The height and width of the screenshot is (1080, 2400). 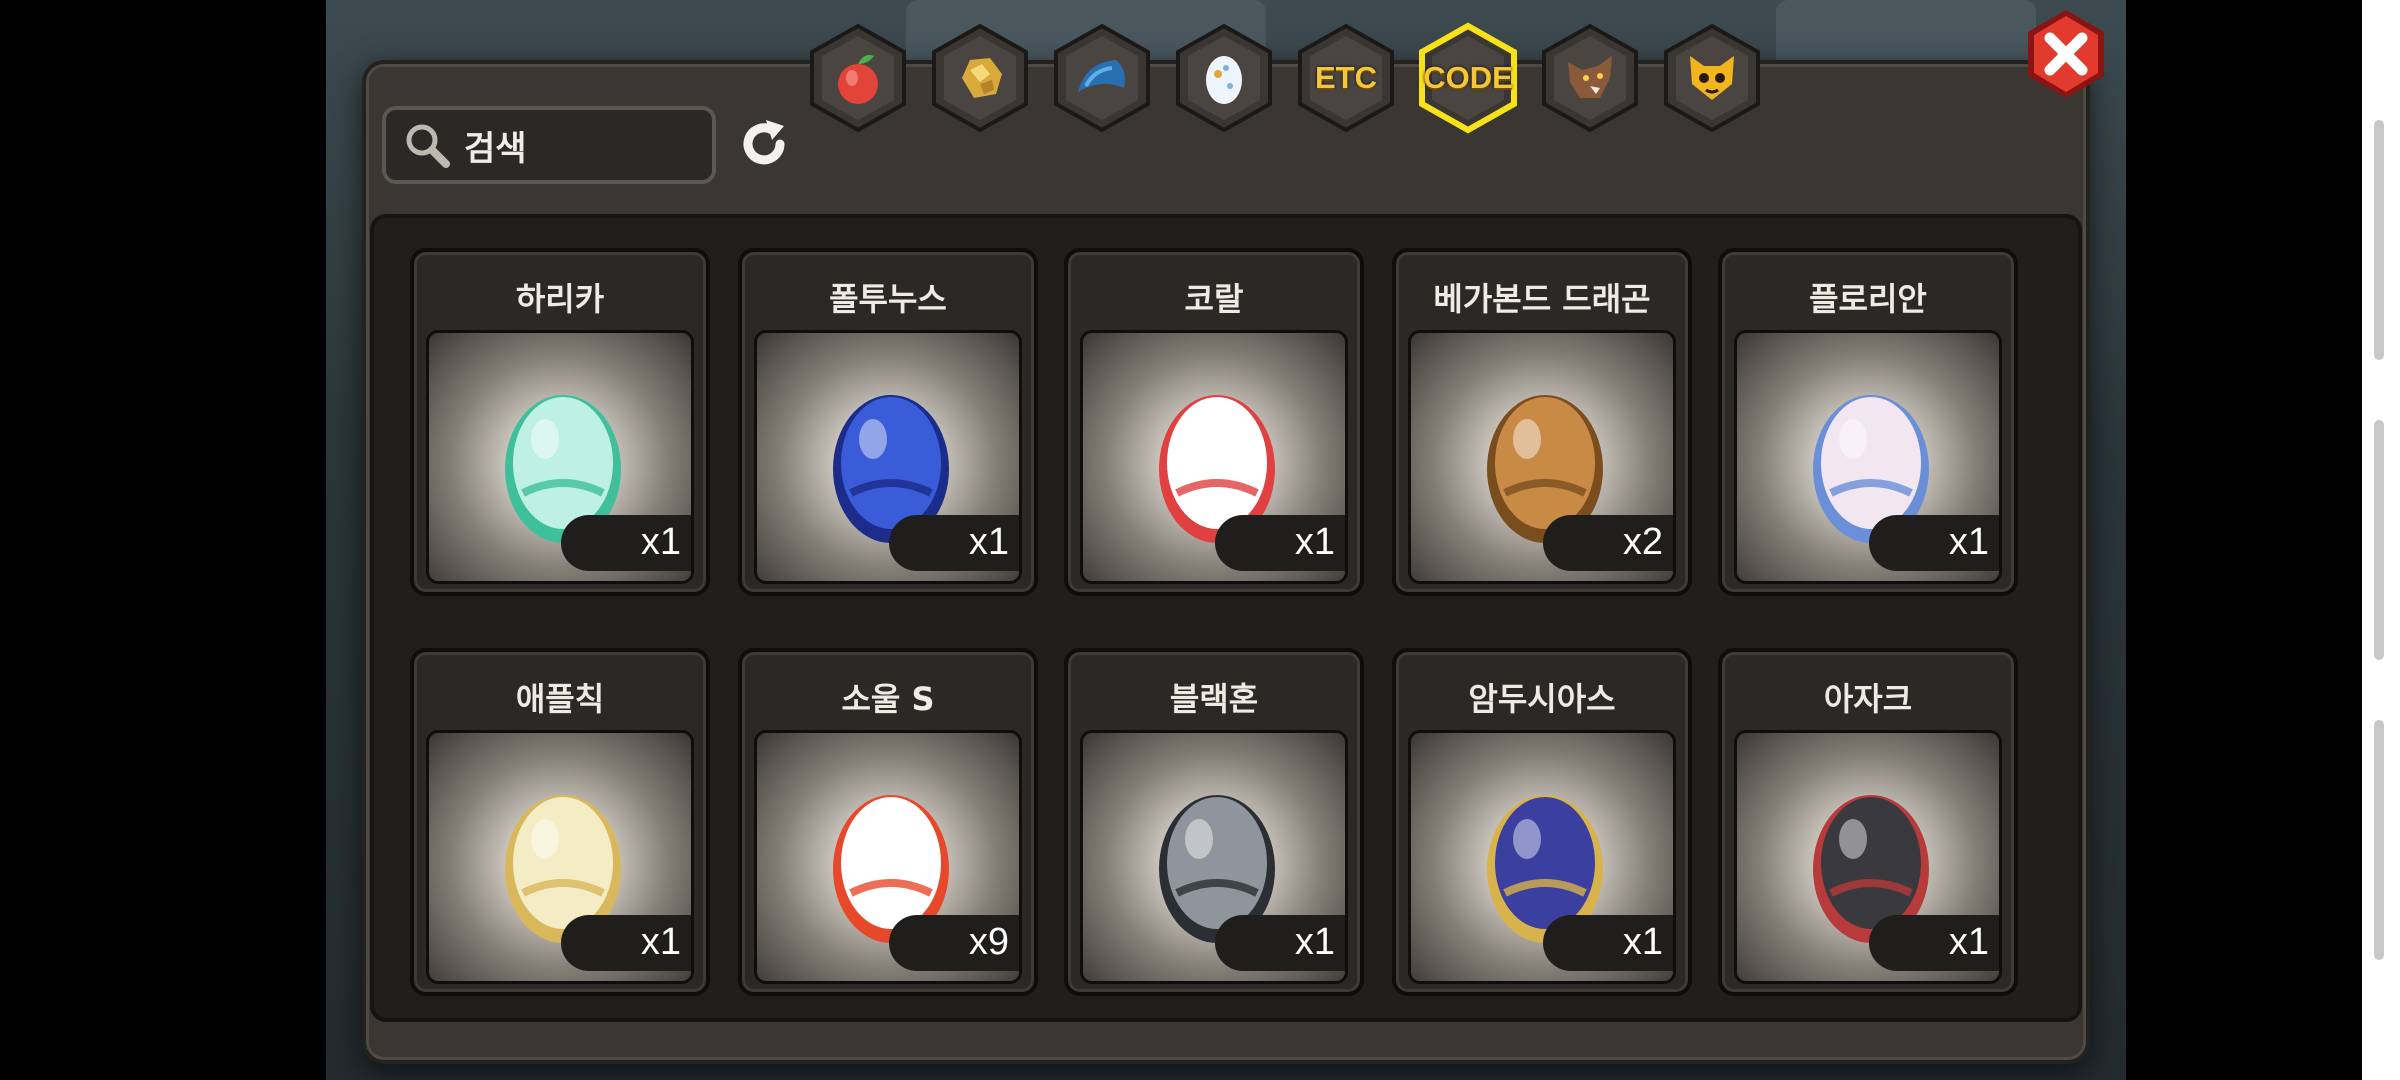 What do you see at coordinates (549, 145) in the screenshot?
I see `search-input: 검색` at bounding box center [549, 145].